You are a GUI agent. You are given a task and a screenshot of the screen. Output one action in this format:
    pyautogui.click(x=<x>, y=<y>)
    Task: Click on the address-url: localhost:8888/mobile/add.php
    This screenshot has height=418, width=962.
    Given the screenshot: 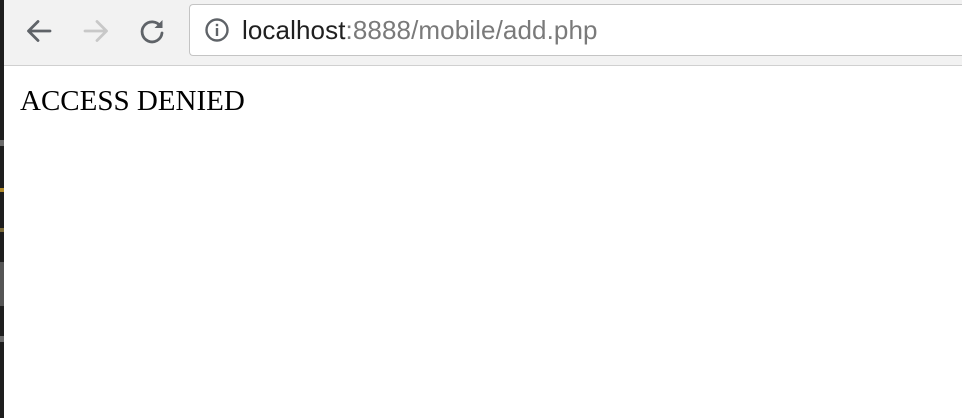 What is the action you would take?
    pyautogui.click(x=420, y=30)
    